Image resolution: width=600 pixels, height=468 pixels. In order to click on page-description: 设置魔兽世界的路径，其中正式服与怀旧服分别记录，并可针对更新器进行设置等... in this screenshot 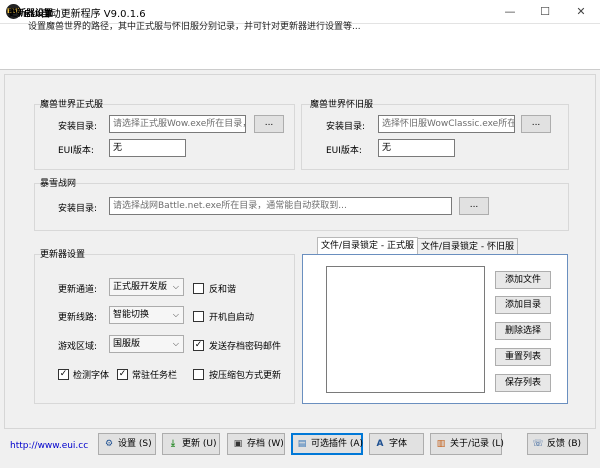, I will do `click(194, 27)`.